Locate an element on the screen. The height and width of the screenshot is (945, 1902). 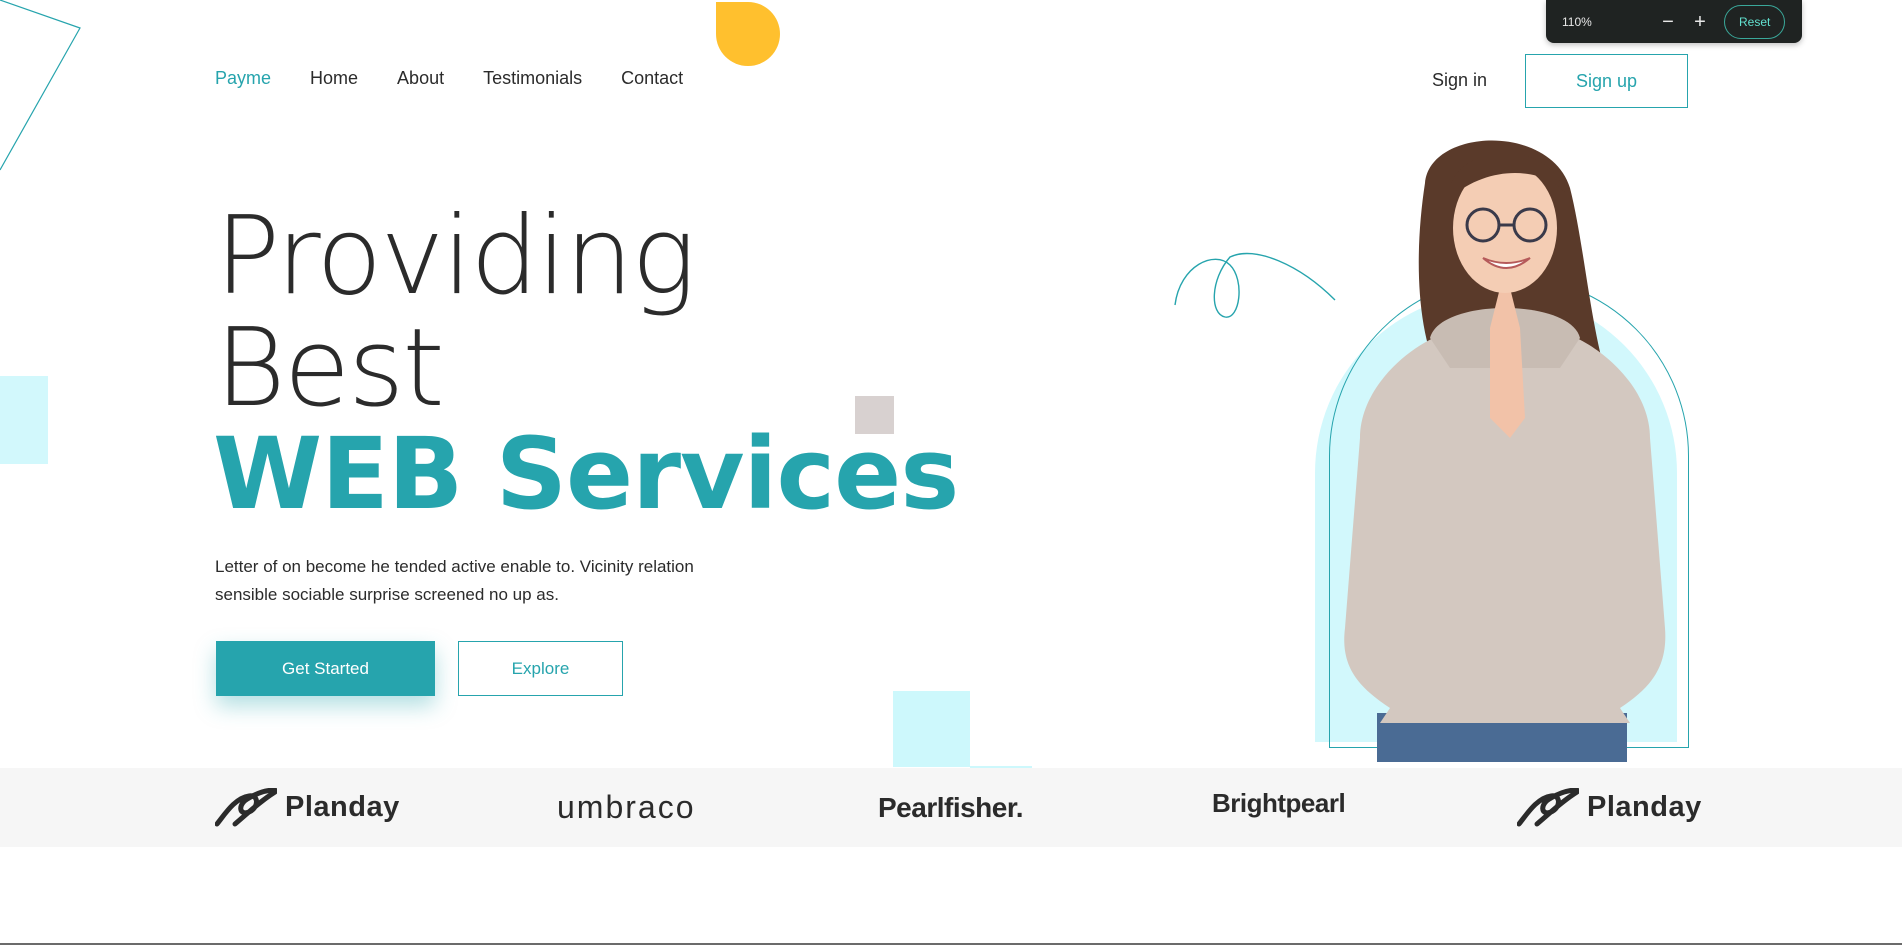
logo-planday-2: Planday is located at coordinates (1609, 807).